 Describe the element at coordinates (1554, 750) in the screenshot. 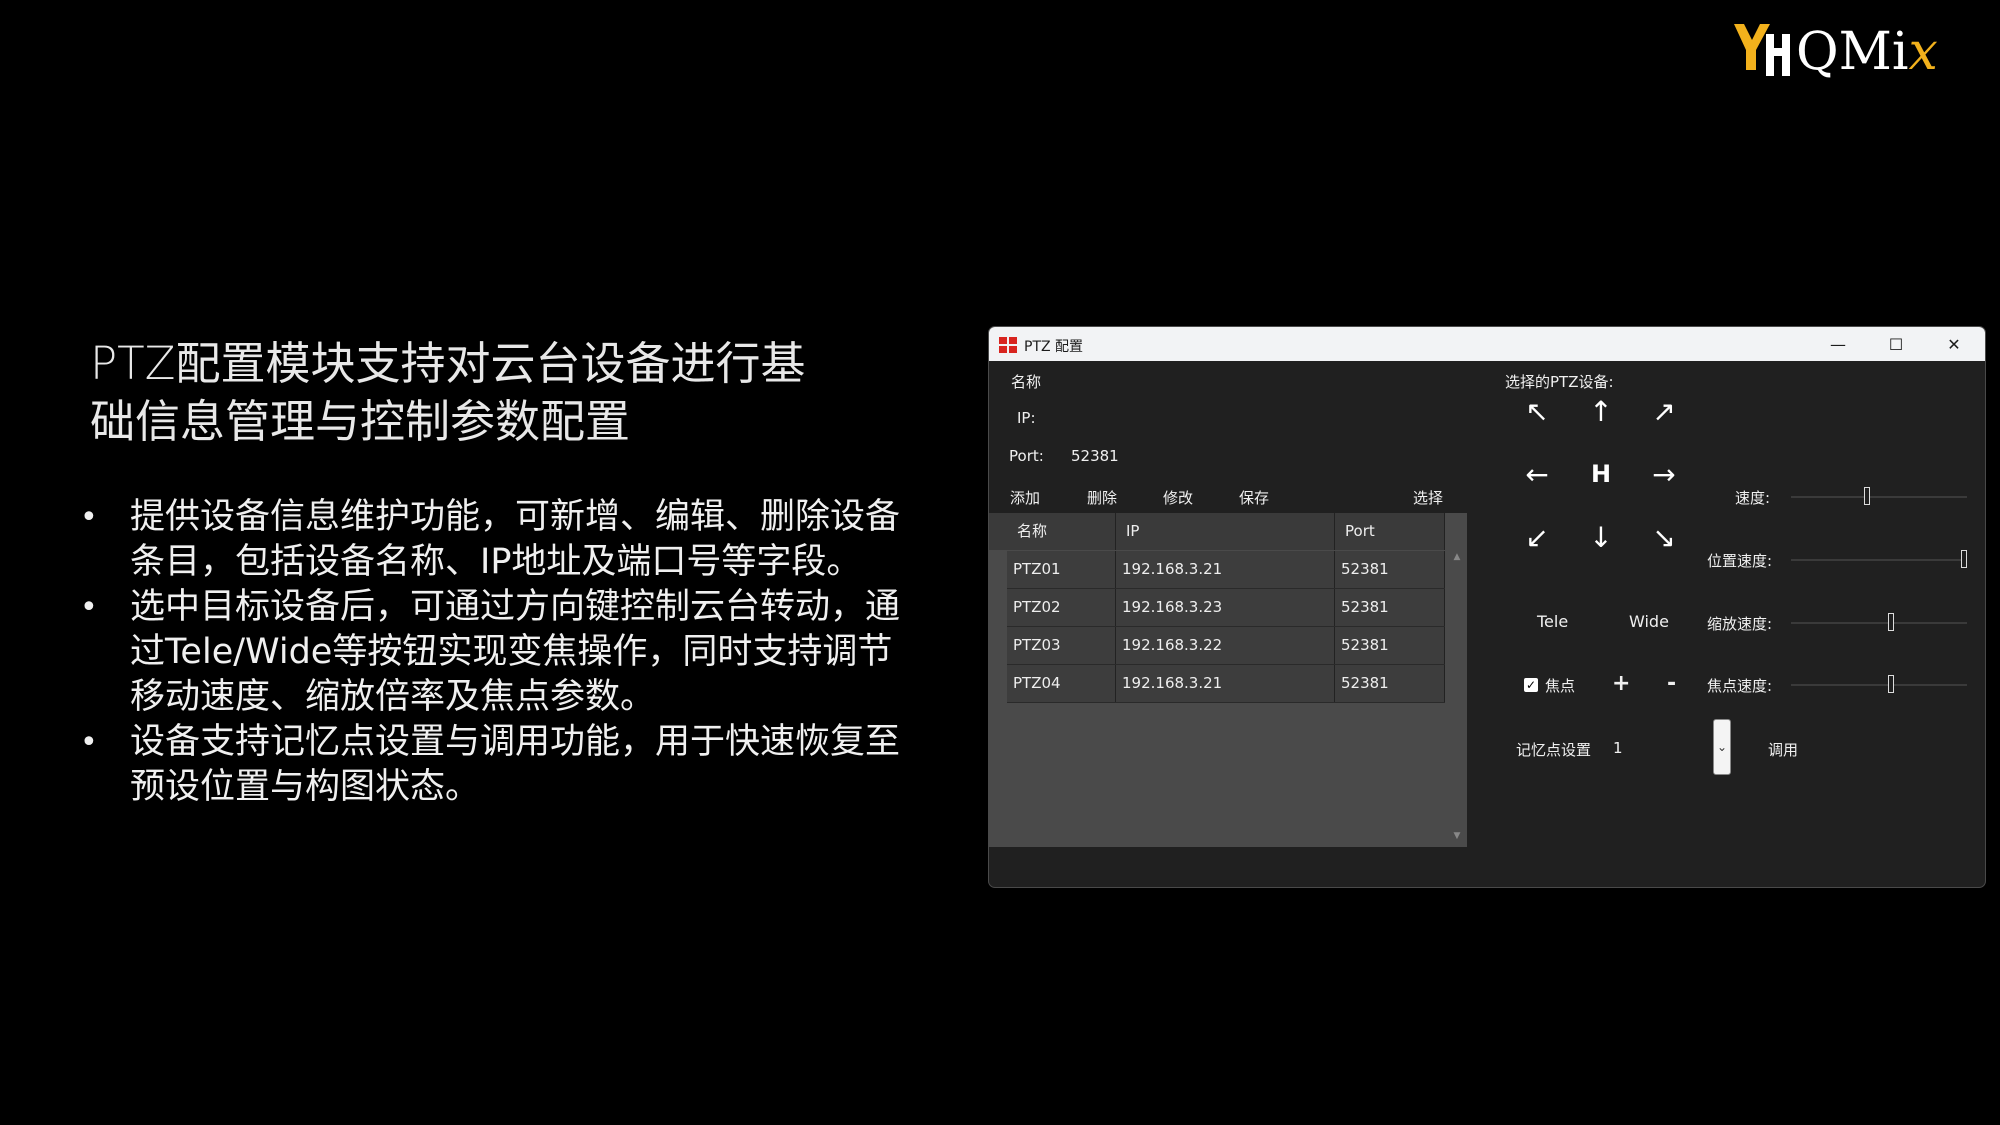

I see `memory-label: 记忆点设置` at that location.